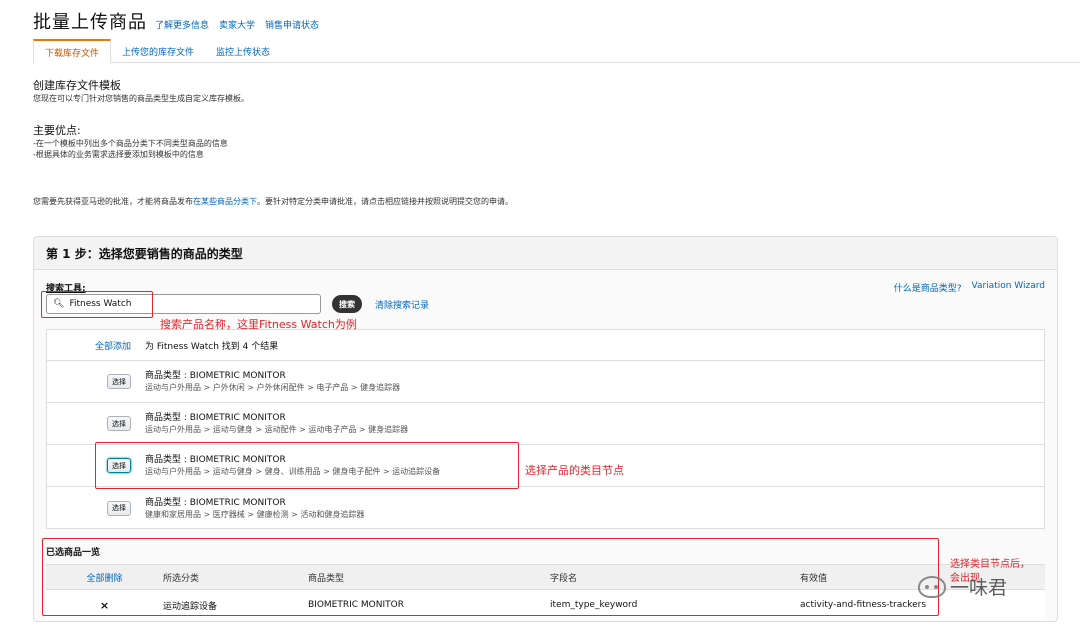 This screenshot has width=1080, height=635. I want to click on seller-university-link: 卖家大学, so click(237, 24).